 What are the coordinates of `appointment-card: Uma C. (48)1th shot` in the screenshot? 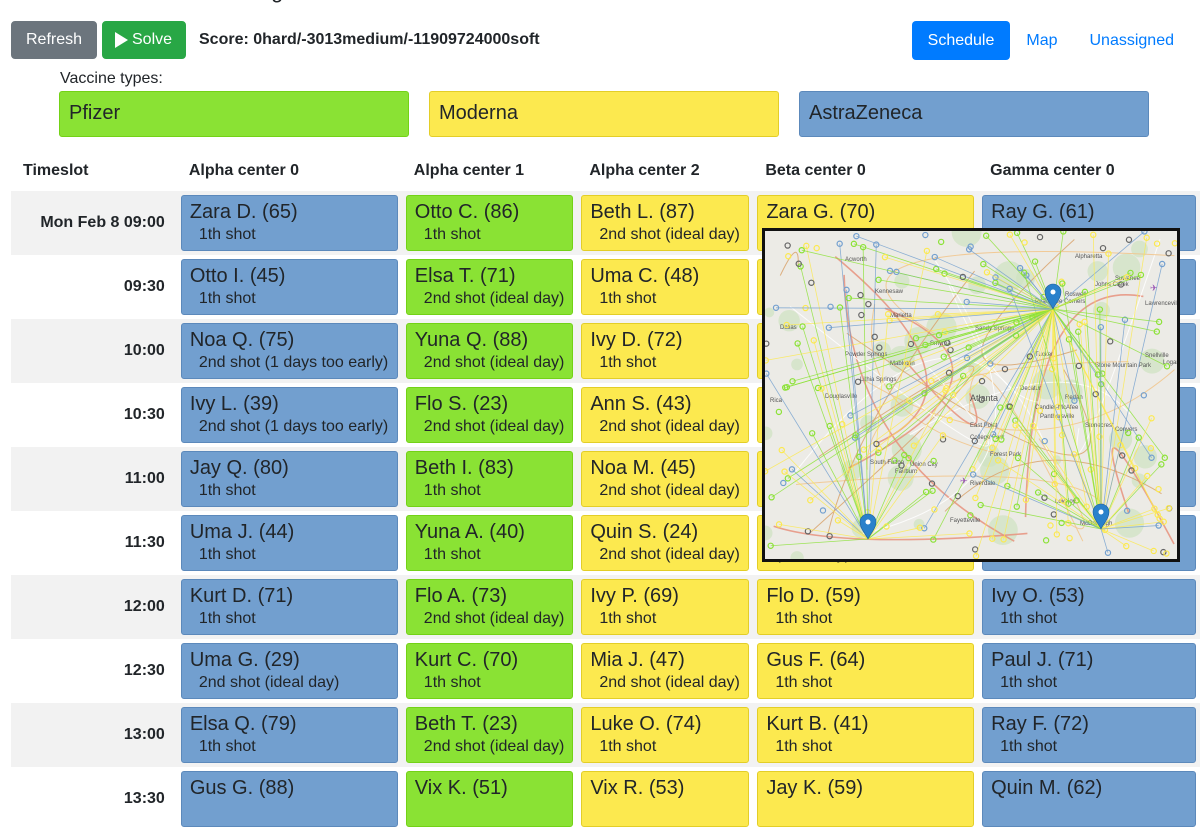 It's located at (665, 287).